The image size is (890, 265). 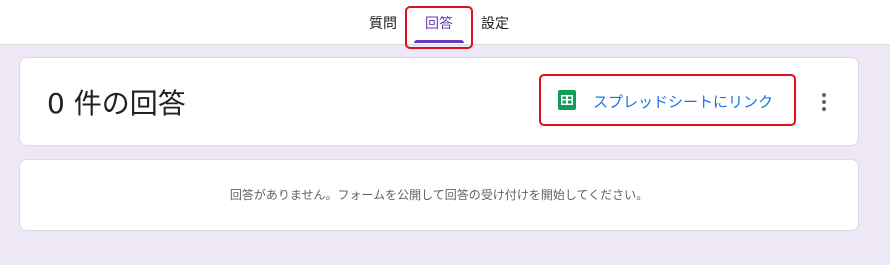 I want to click on link-to-sheets-label: スプレッドシートにリンク, so click(x=683, y=102).